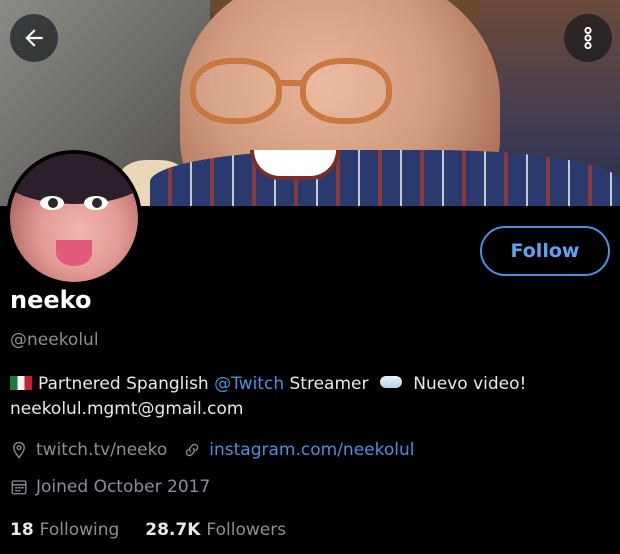 This screenshot has height=554, width=620. Describe the element at coordinates (54, 340) in the screenshot. I see `profile-handle: @neekolul` at that location.